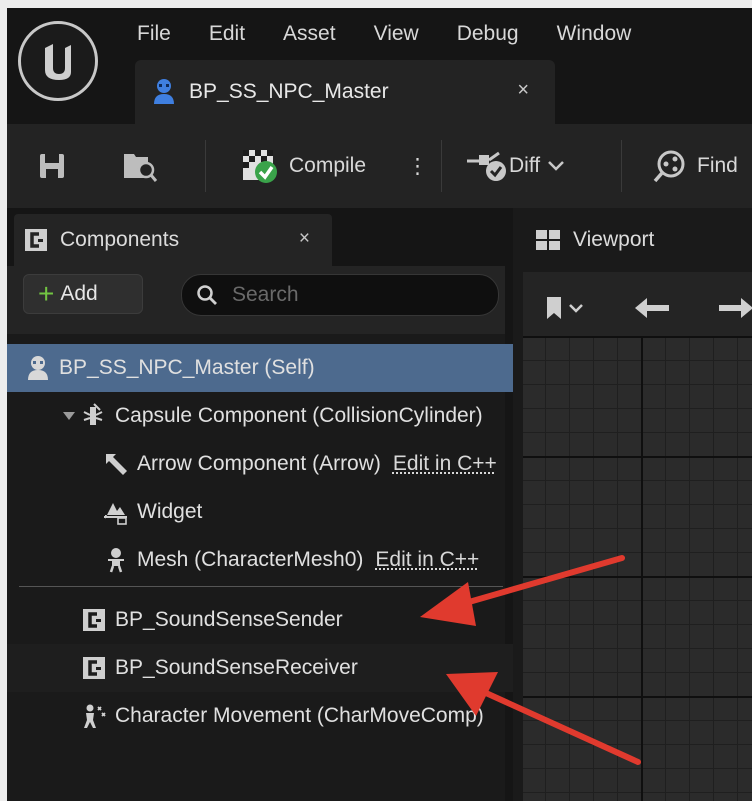 The width and height of the screenshot is (752, 801). I want to click on tree-item-label: BP_SoundSenseSender, so click(229, 619).